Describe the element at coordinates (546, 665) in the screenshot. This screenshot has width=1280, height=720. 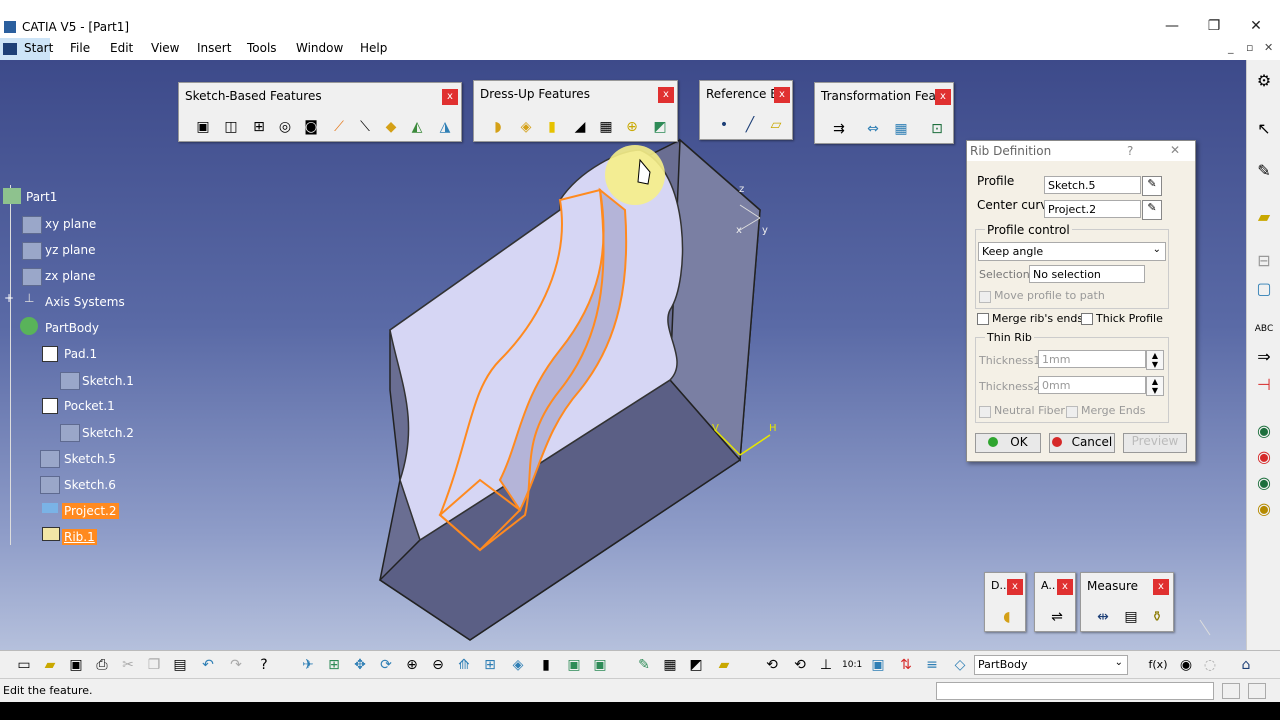
I see `render-style-icon: ▮` at that location.